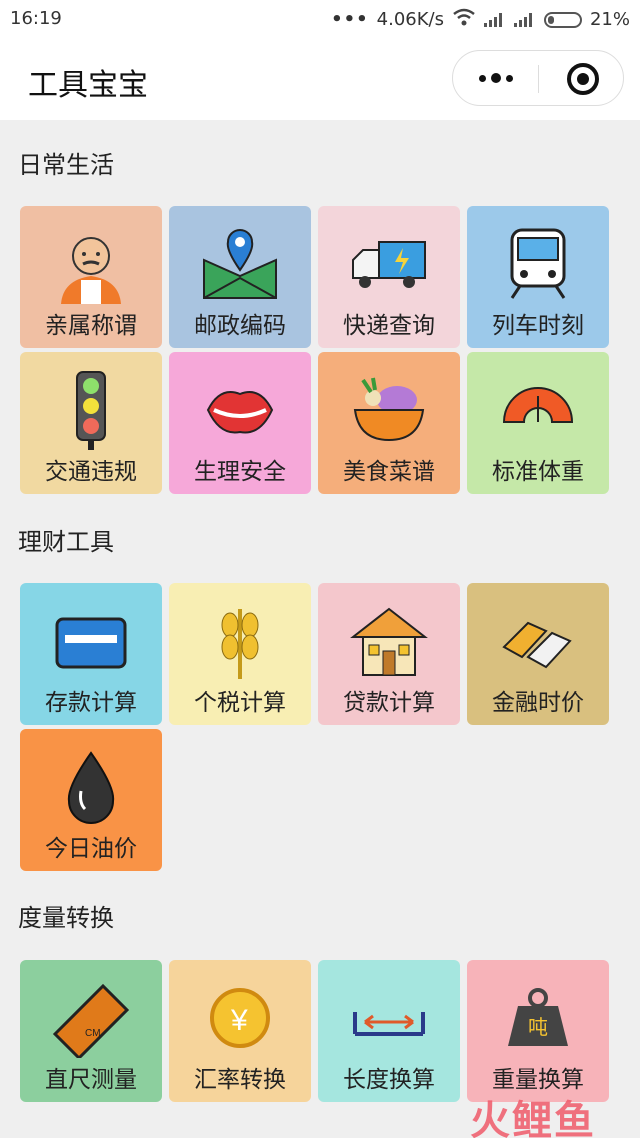 This screenshot has width=640, height=1138. I want to click on yuan-coin-icon: ¥, so click(240, 1018).